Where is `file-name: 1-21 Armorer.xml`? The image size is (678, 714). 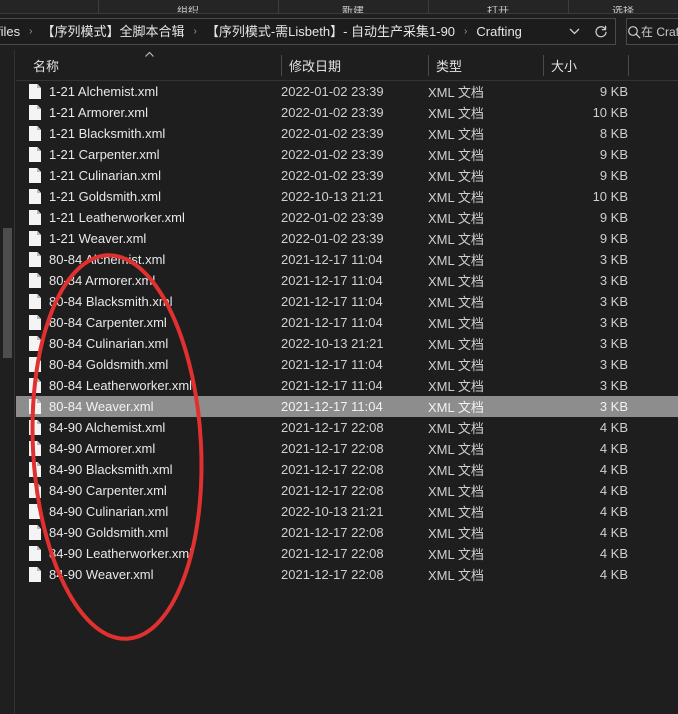
file-name: 1-21 Armorer.xml is located at coordinates (98, 112).